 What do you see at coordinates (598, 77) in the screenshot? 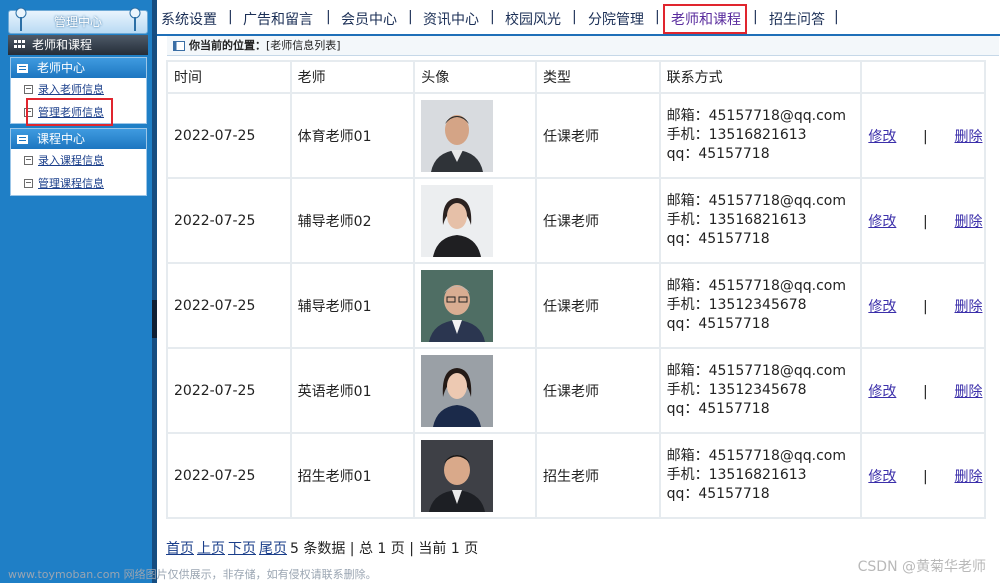
I see `col-header-type: 类型` at bounding box center [598, 77].